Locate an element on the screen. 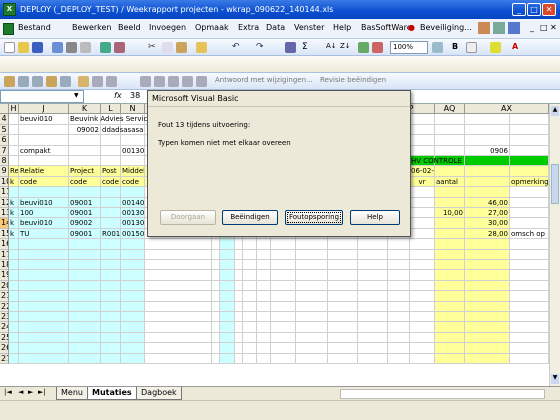  menu-bewerken: Bewerken is located at coordinates (92, 27).